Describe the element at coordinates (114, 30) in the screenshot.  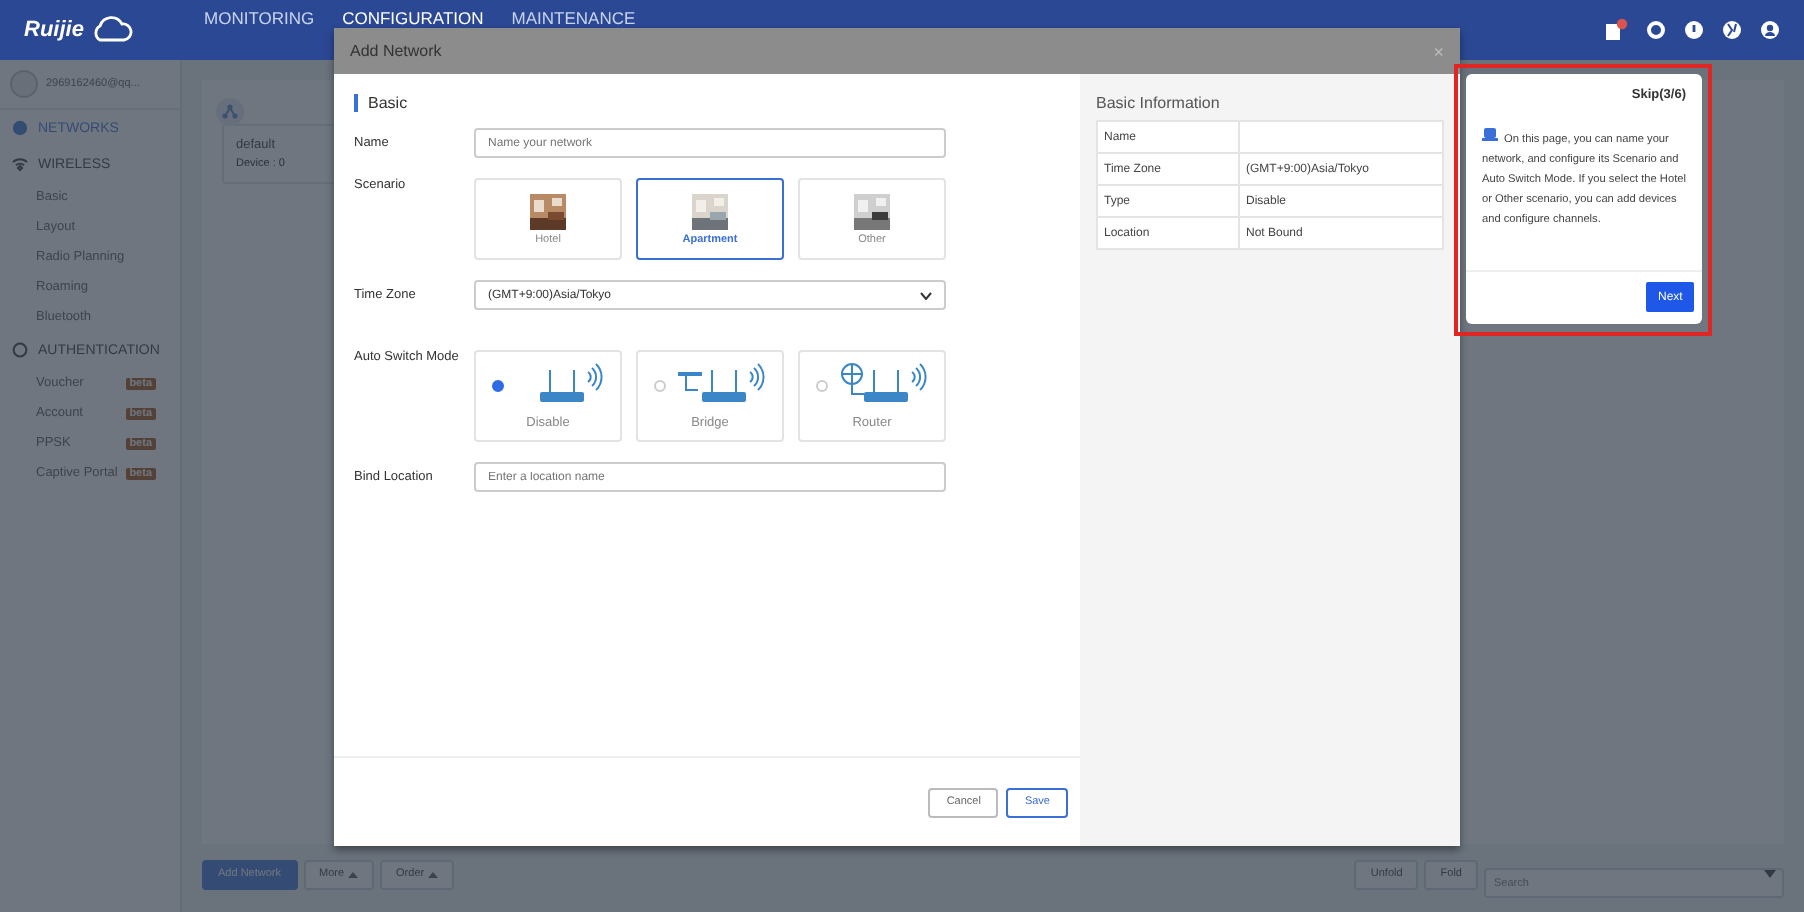
I see `logo: Ruijie` at that location.